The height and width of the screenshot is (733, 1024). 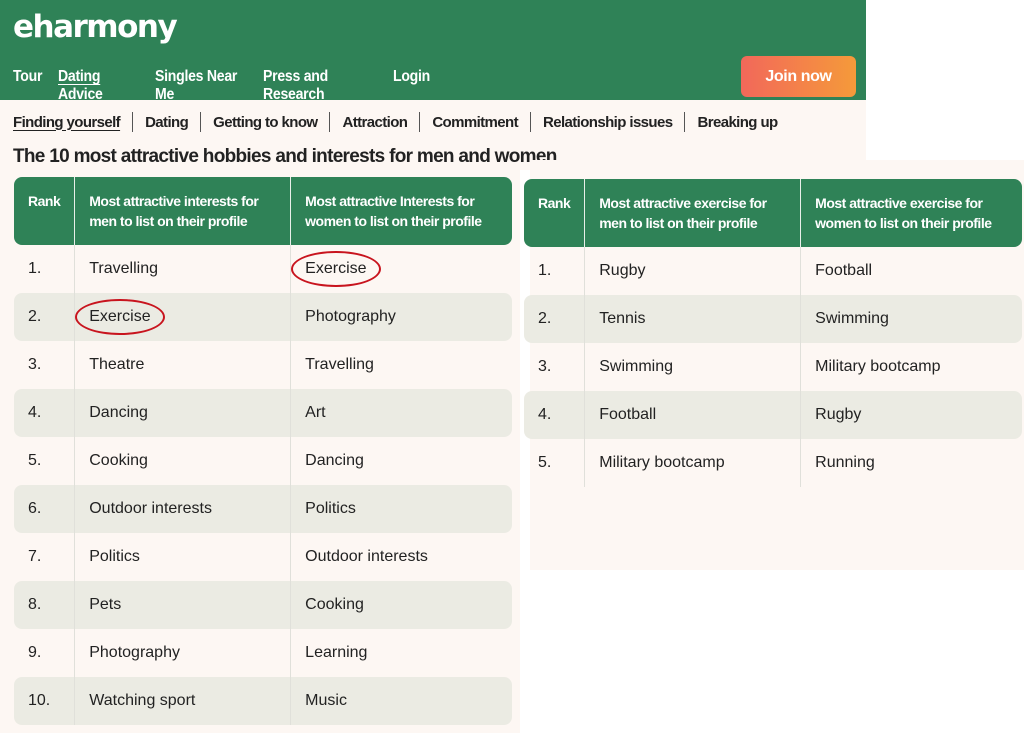 What do you see at coordinates (692, 463) in the screenshot?
I see `men-exercise-cell: Military bootcamp` at bounding box center [692, 463].